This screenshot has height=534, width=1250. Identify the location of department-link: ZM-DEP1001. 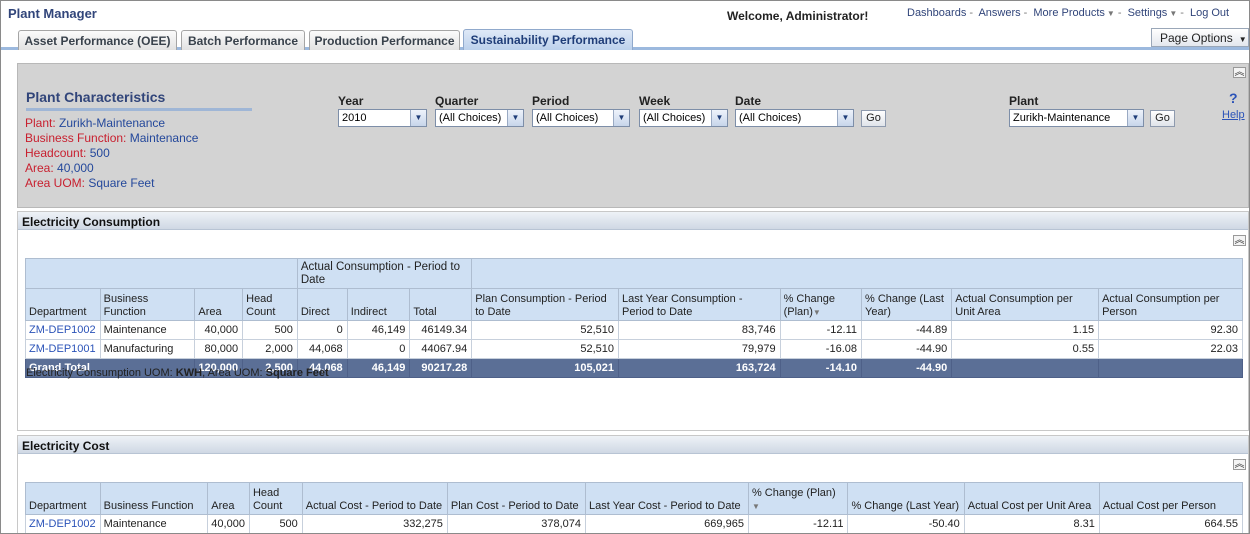
(63, 349).